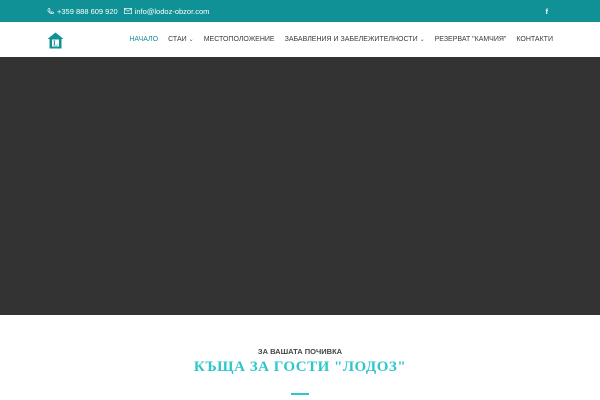 This screenshot has width=600, height=400. I want to click on title-divider, so click(300, 394).